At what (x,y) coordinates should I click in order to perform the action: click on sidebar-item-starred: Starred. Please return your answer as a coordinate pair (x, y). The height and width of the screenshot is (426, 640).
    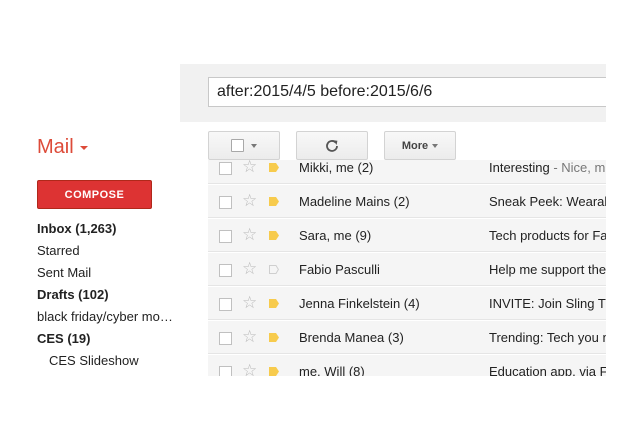
    Looking at the image, I should click on (107, 251).